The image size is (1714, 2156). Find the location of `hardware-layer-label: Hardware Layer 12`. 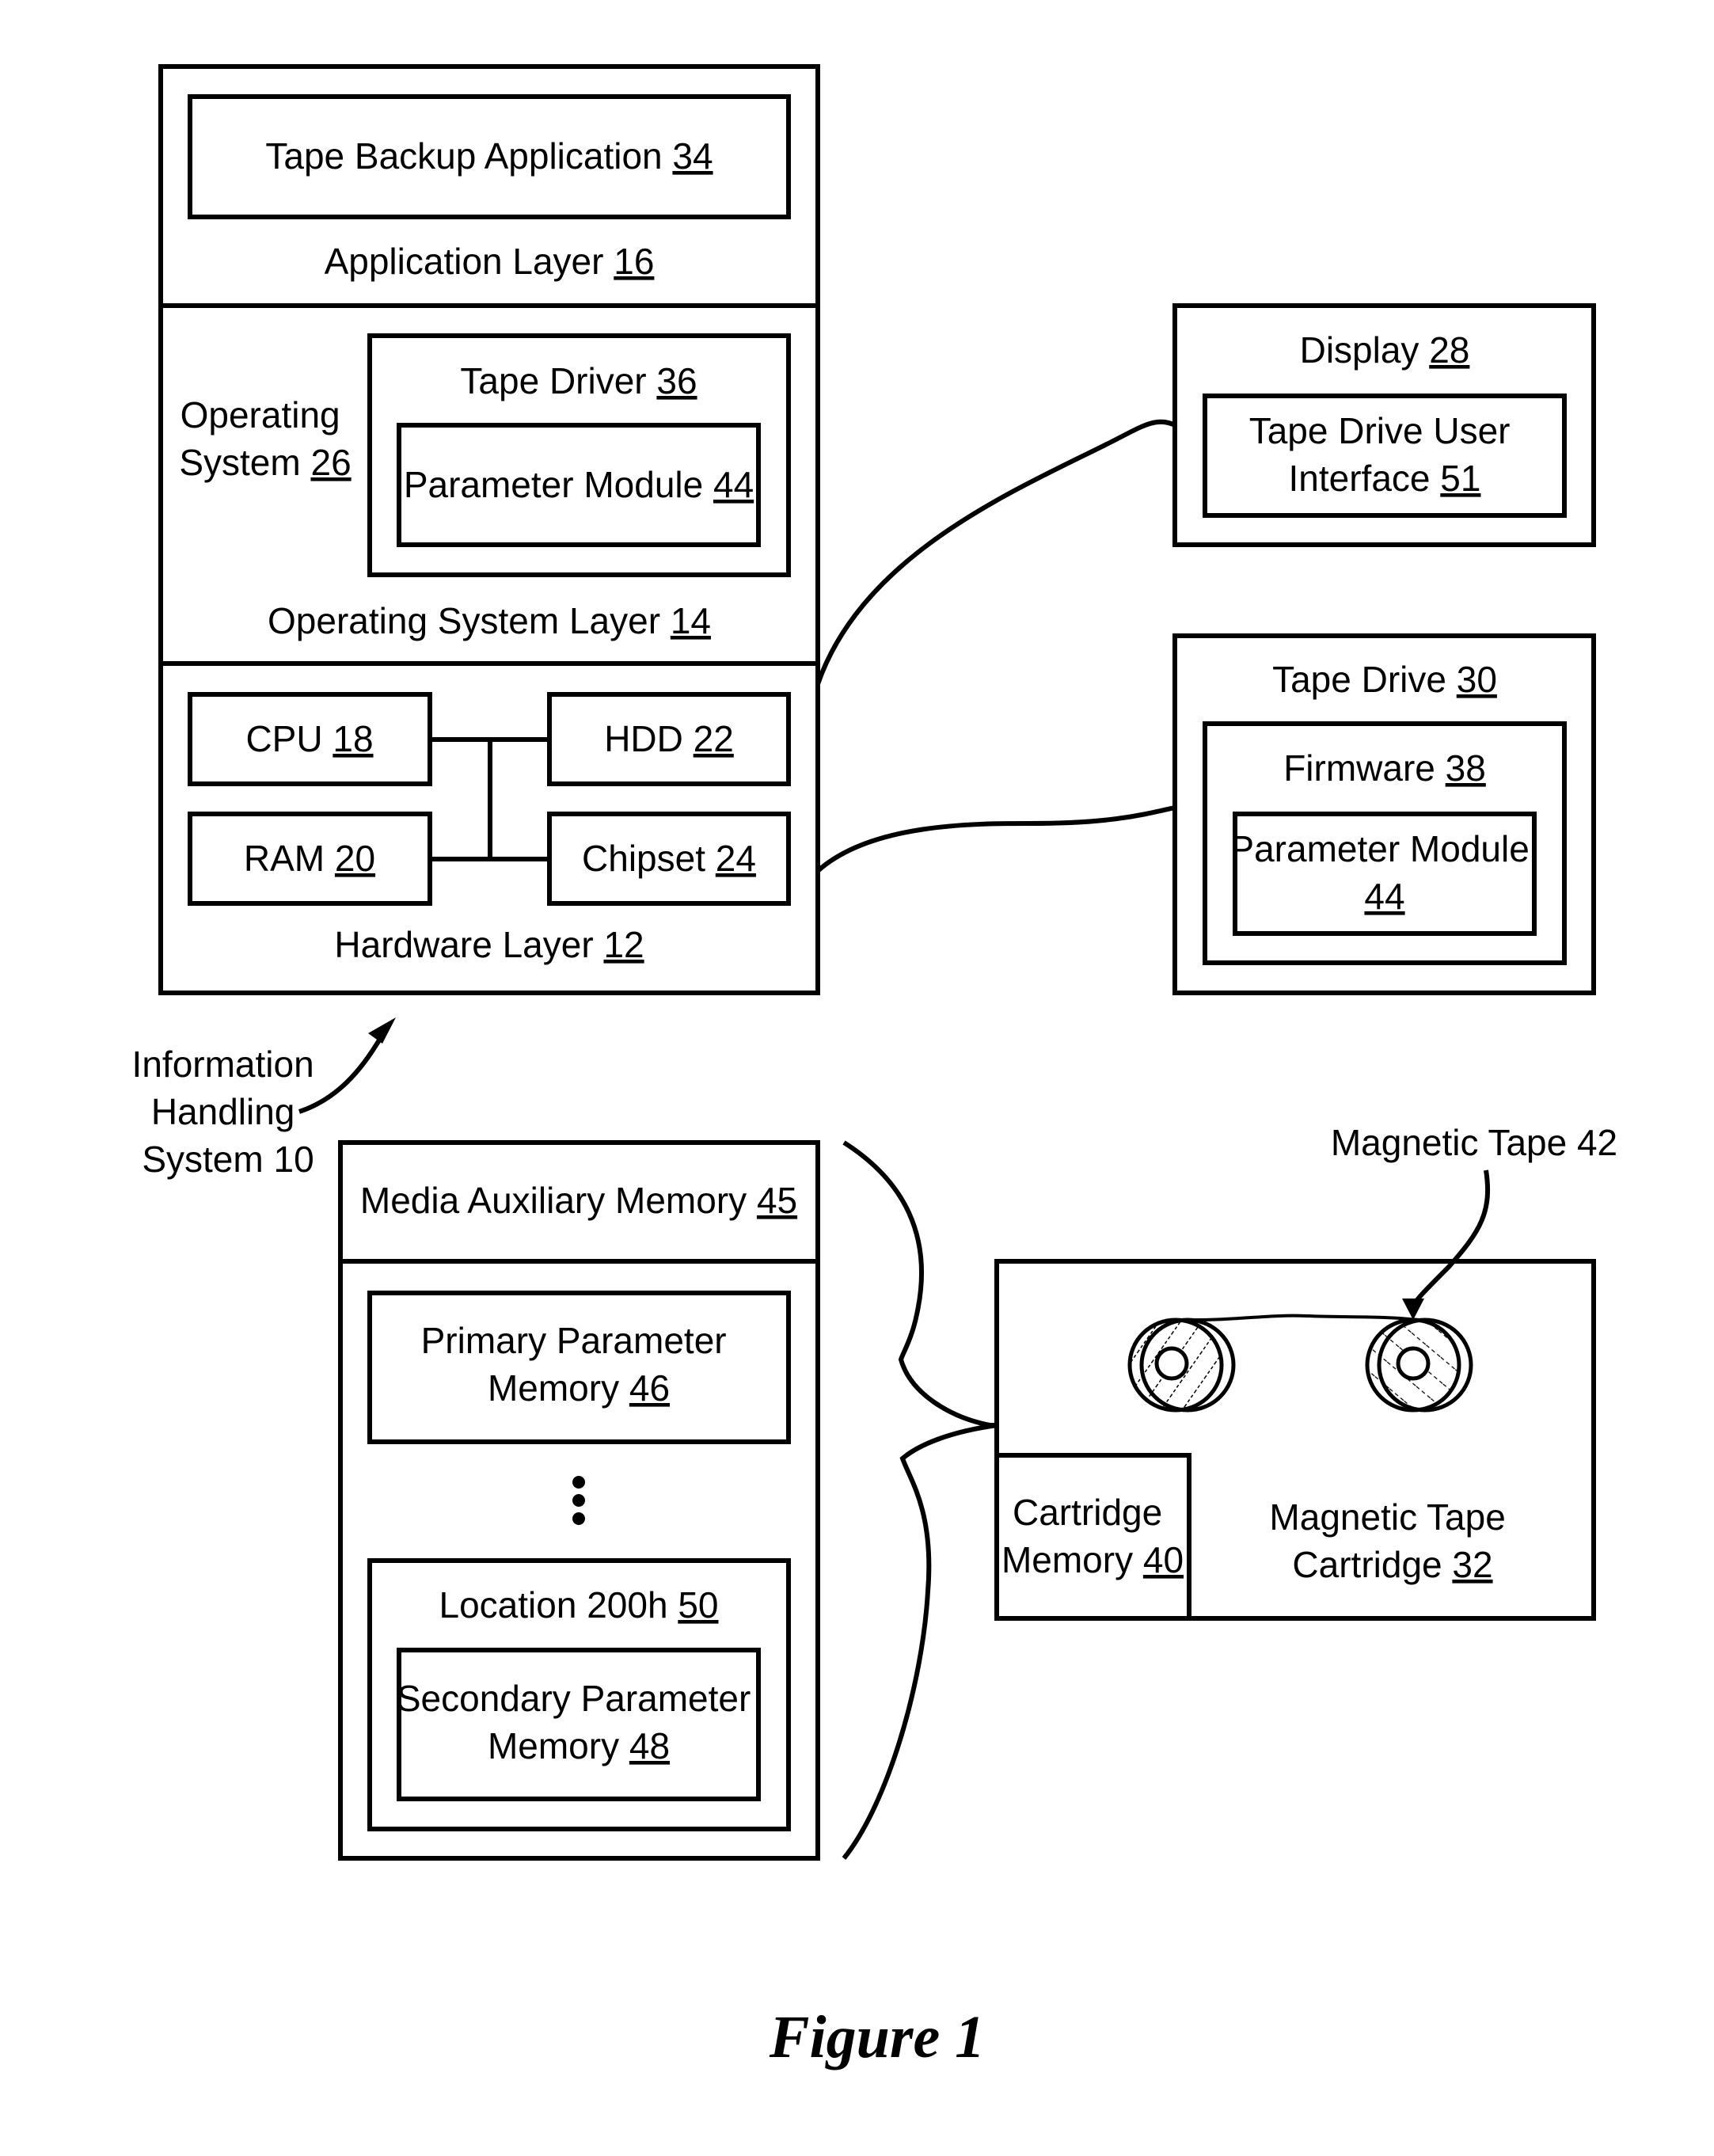

hardware-layer-label: Hardware Layer 12 is located at coordinates (489, 944).